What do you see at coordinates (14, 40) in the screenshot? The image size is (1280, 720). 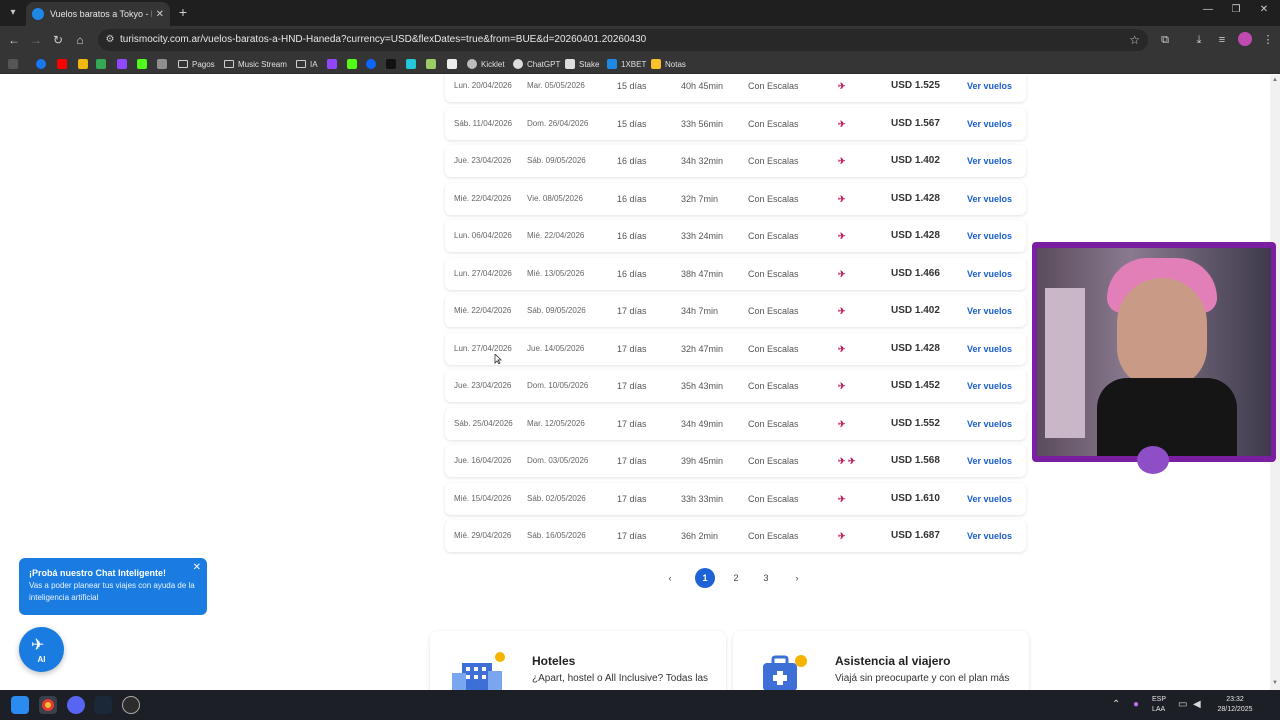 I see `back-icon: ←` at bounding box center [14, 40].